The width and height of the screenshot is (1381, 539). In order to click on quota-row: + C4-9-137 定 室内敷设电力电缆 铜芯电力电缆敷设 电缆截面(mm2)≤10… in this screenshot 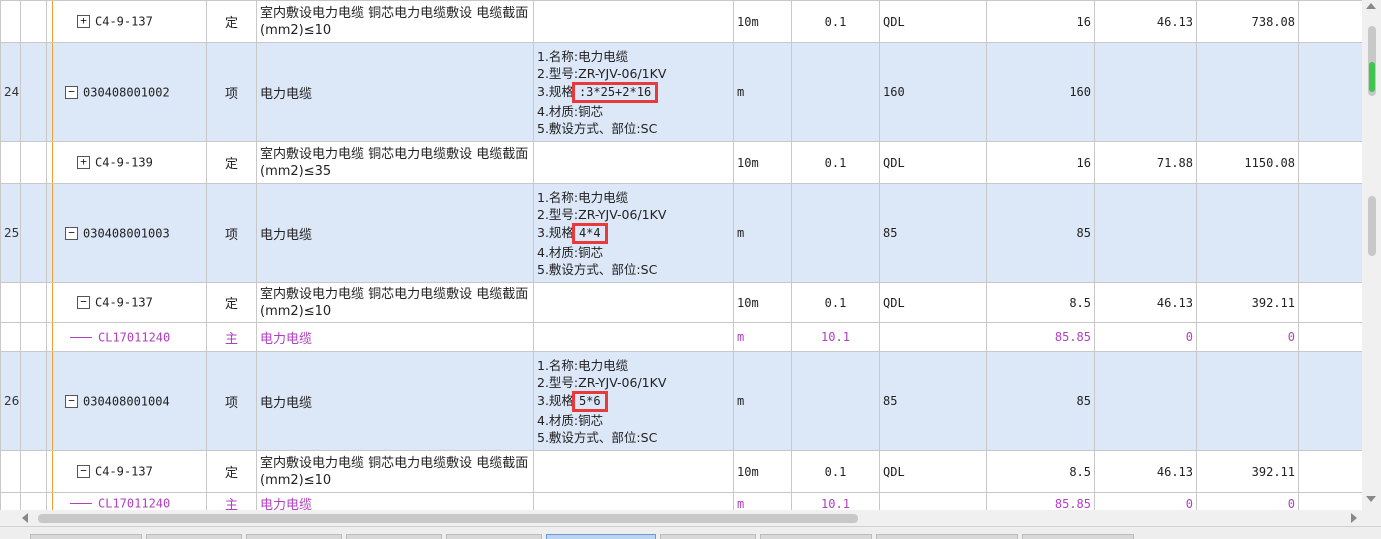, I will do `click(681, 21)`.